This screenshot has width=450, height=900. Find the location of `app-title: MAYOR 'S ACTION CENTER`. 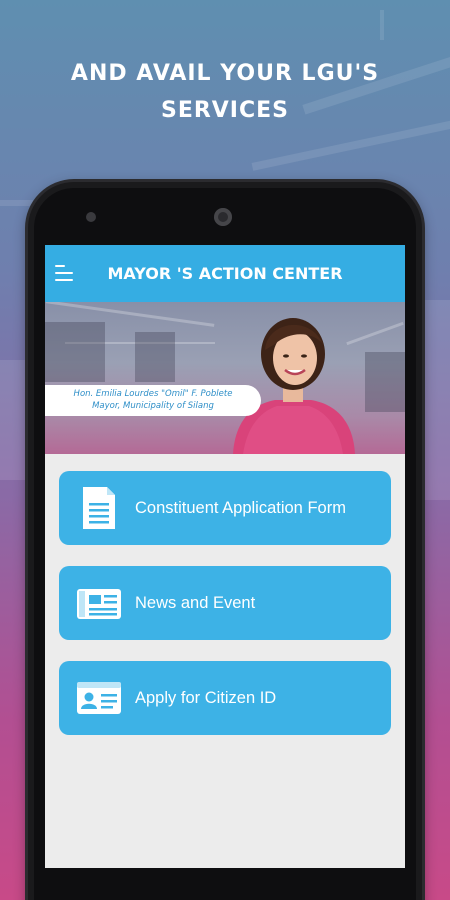

app-title: MAYOR 'S ACTION CENTER is located at coordinates (225, 273).